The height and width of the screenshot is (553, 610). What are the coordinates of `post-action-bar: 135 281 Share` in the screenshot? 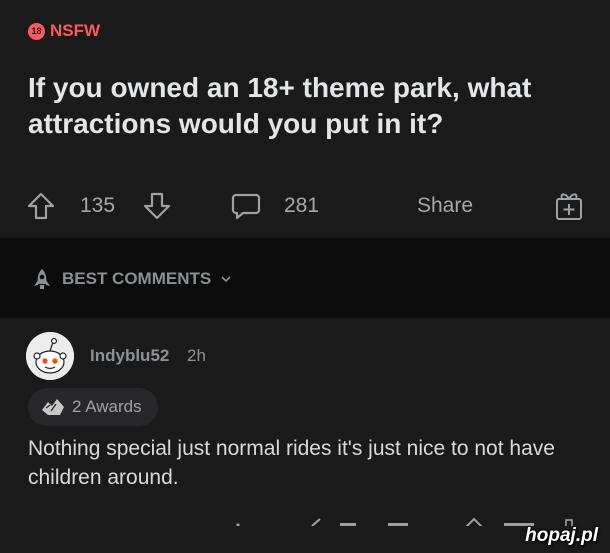 It's located at (305, 206).